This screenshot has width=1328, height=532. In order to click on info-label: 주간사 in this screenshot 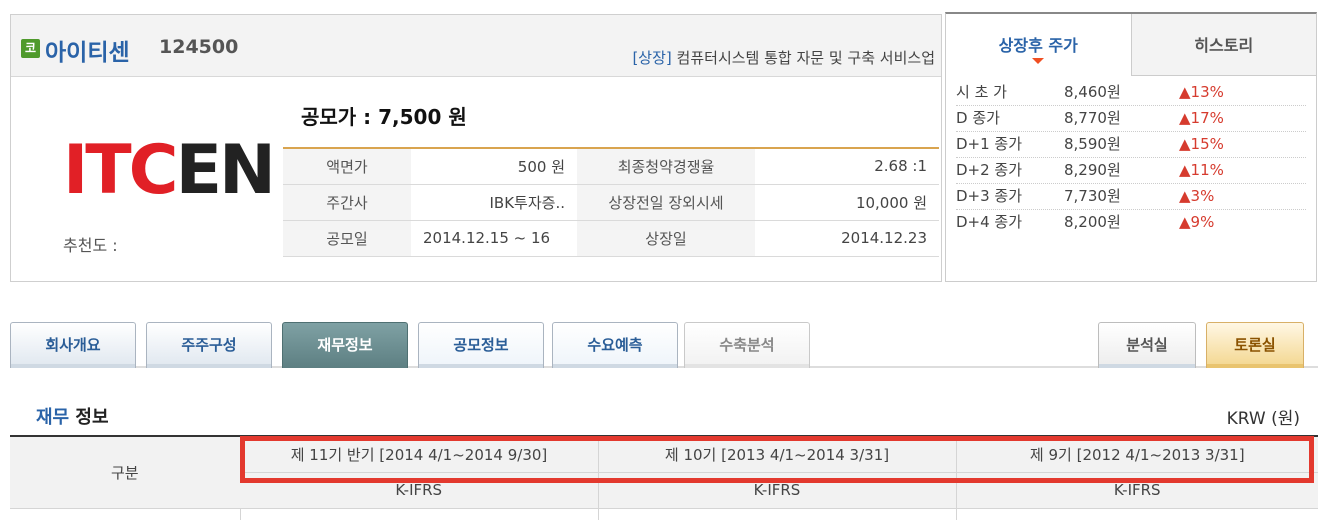, I will do `click(347, 202)`.